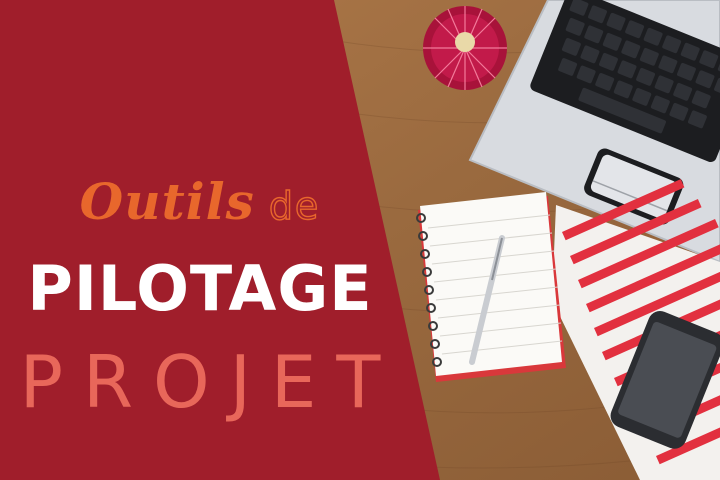 This screenshot has width=720, height=480. I want to click on title-script-word: Outils, so click(167, 201).